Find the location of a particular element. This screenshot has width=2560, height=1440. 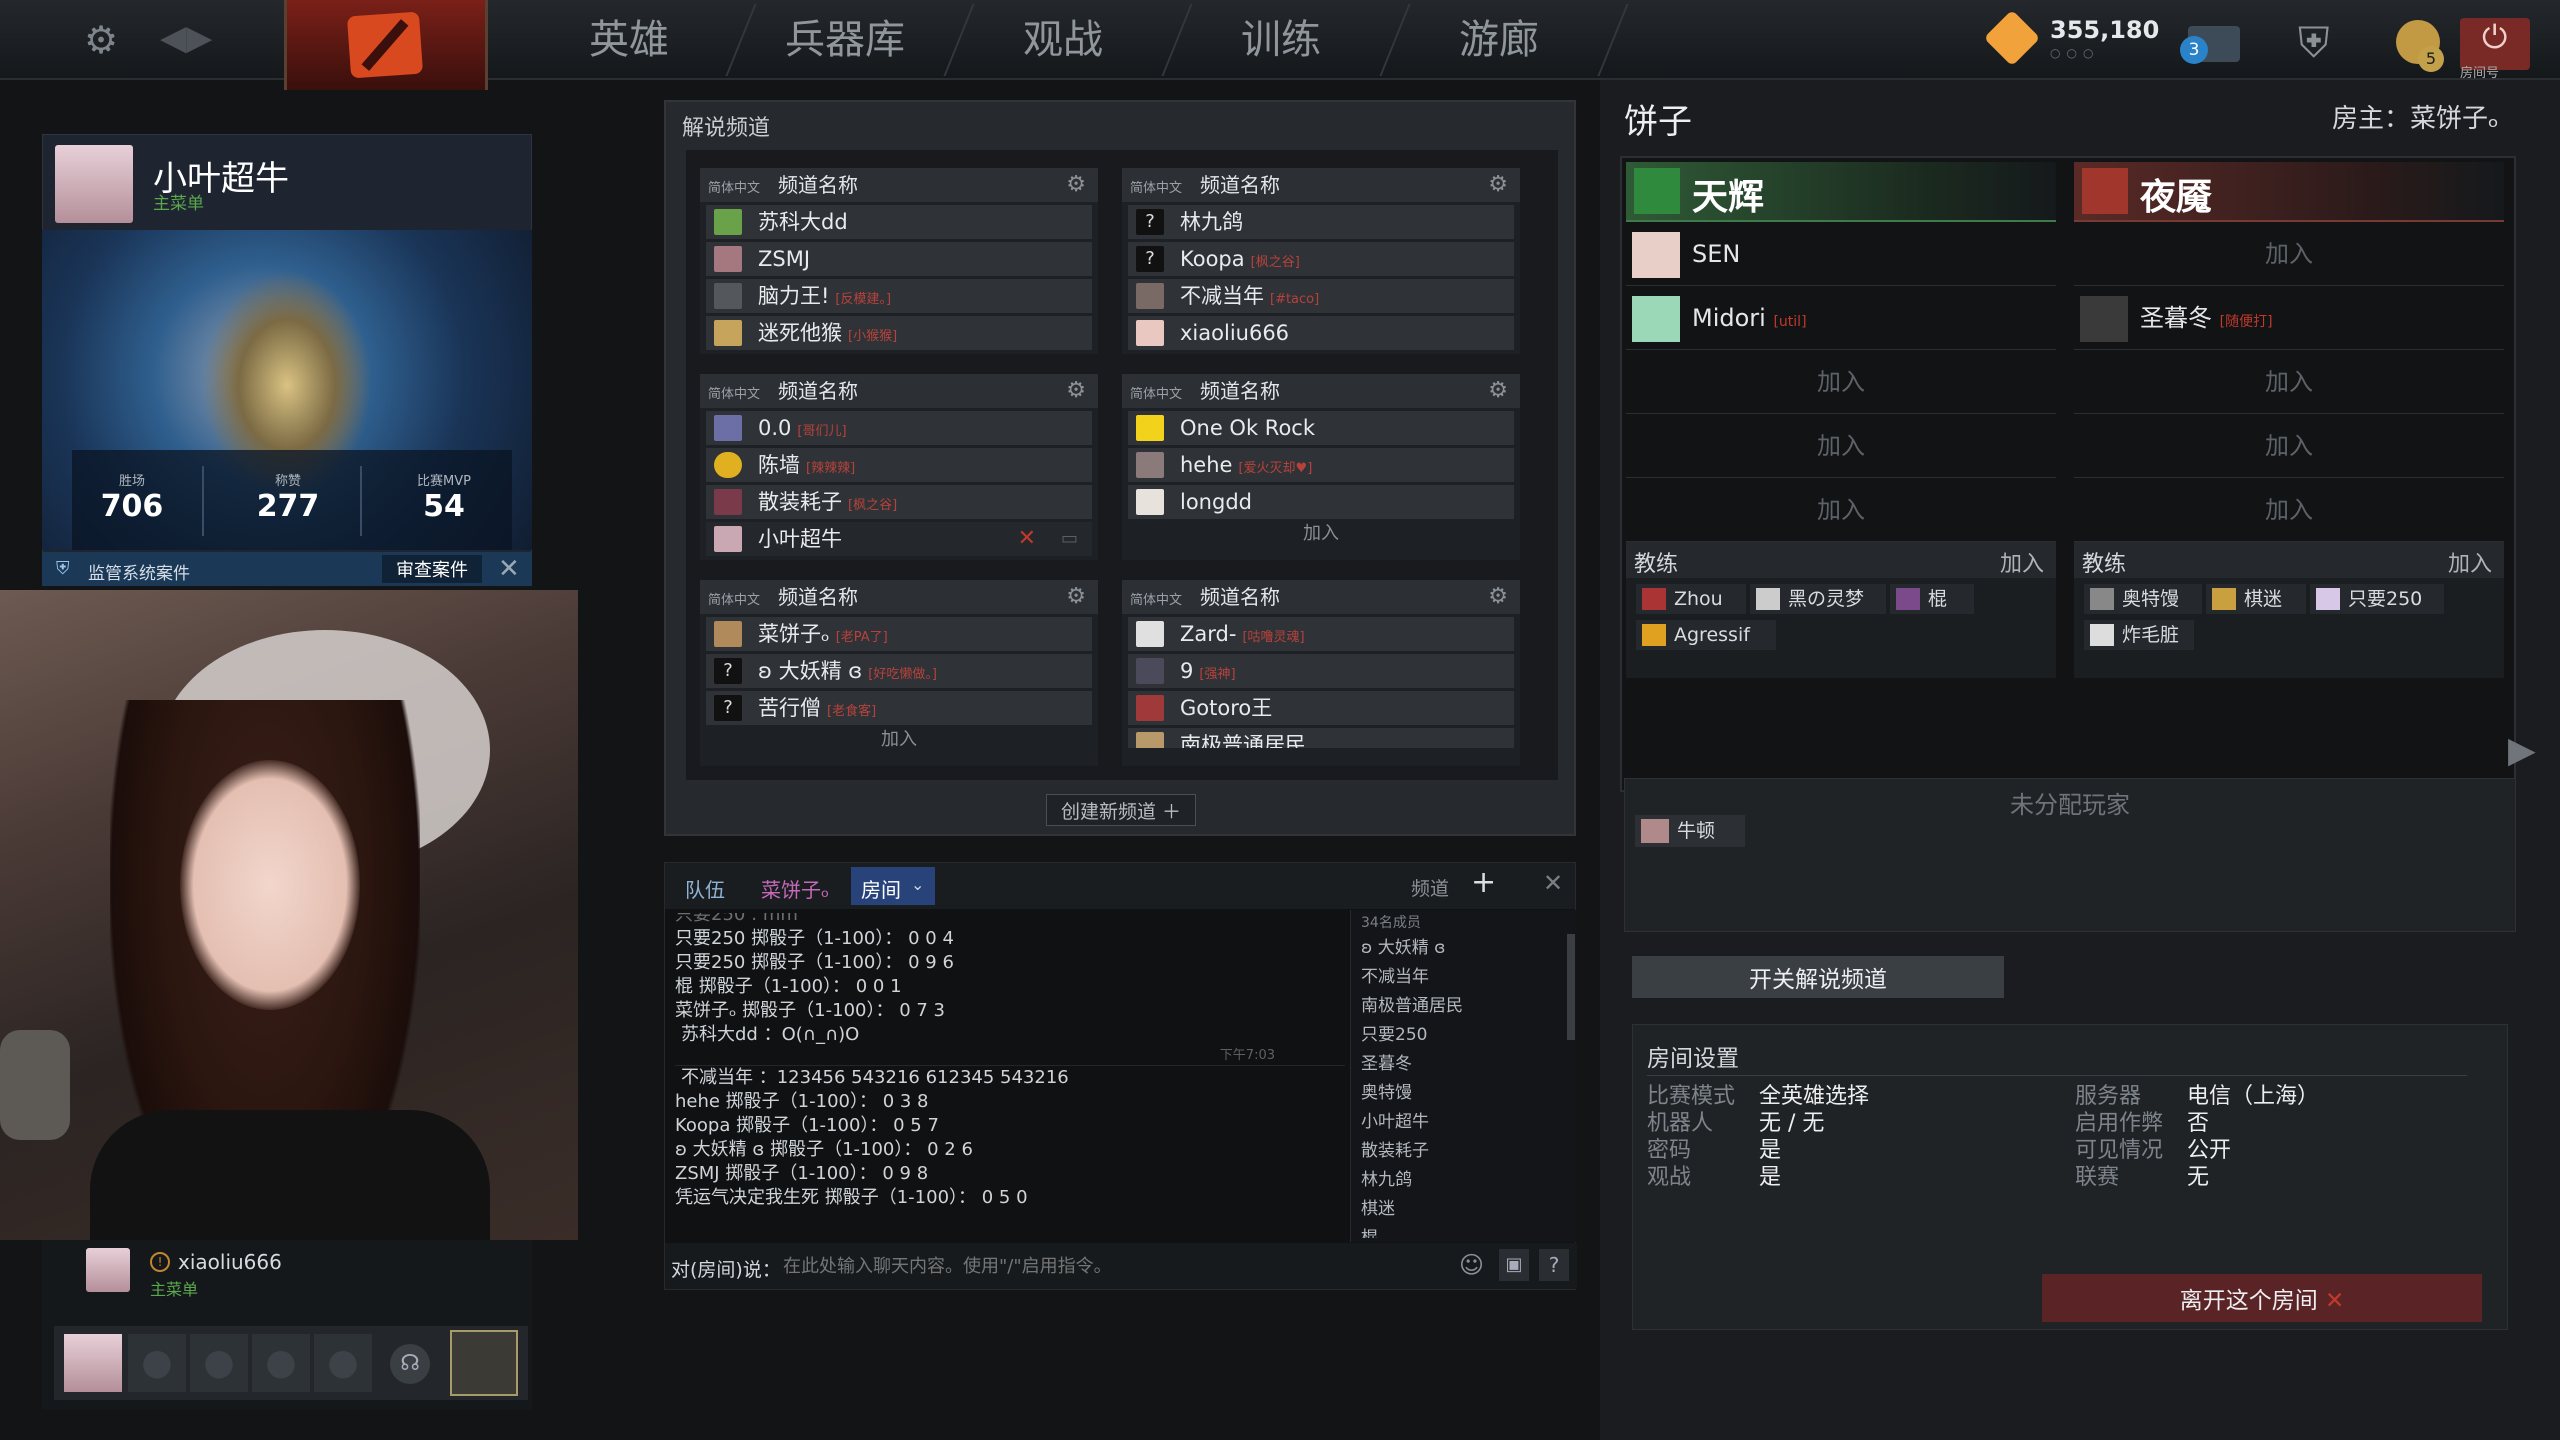

channel-member: One Ok Rock is located at coordinates (1321, 428).